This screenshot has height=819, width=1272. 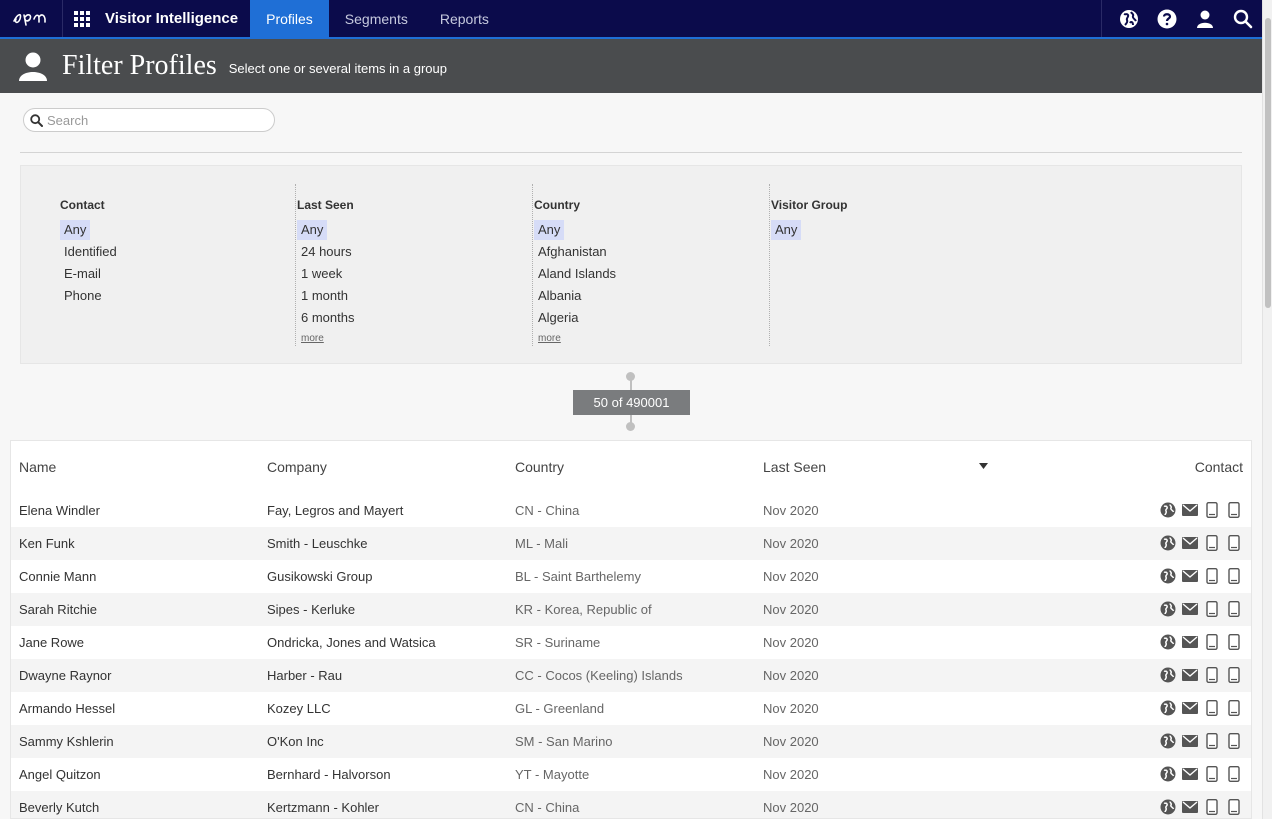 I want to click on cell-name: Elena Windler, so click(x=59, y=510).